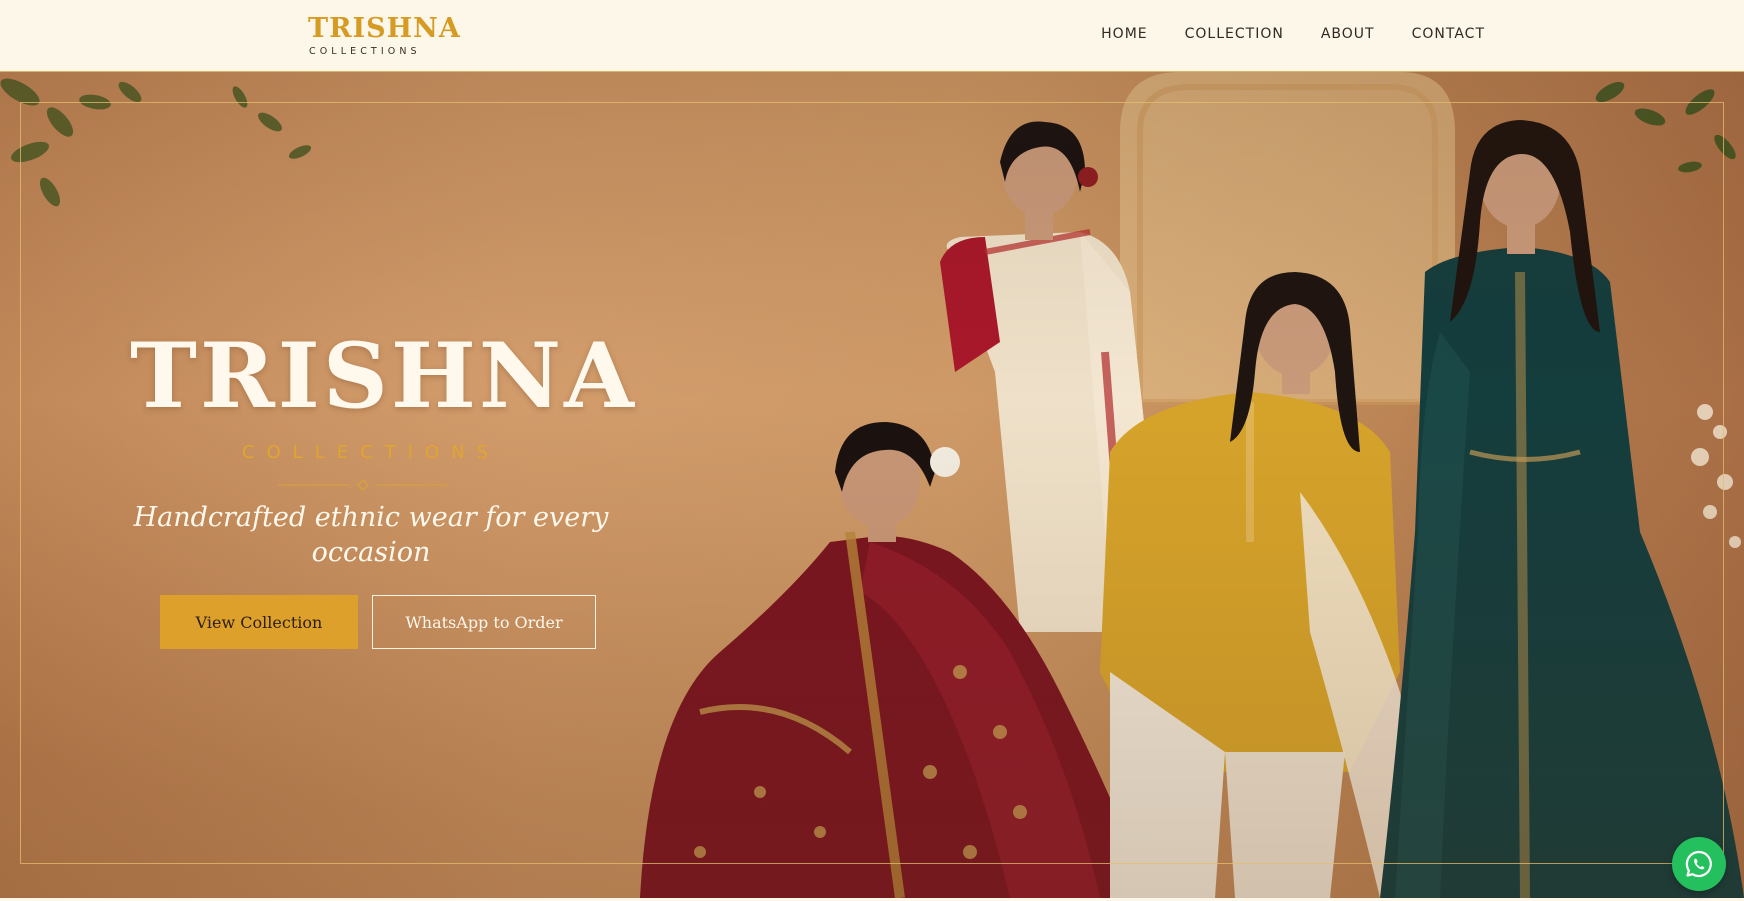  I want to click on main-nav: HOME COLLECTION ABOUT CONTACT, so click(1293, 34).